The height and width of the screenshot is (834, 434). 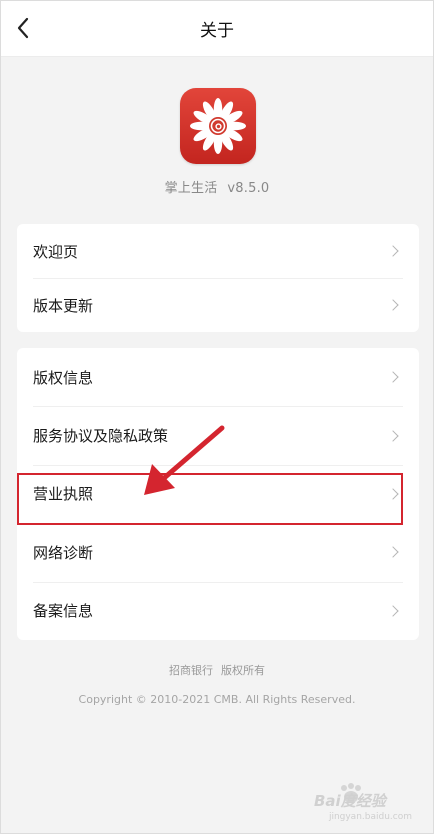 What do you see at coordinates (63, 552) in the screenshot?
I see `menu-item-label: 网络诊断` at bounding box center [63, 552].